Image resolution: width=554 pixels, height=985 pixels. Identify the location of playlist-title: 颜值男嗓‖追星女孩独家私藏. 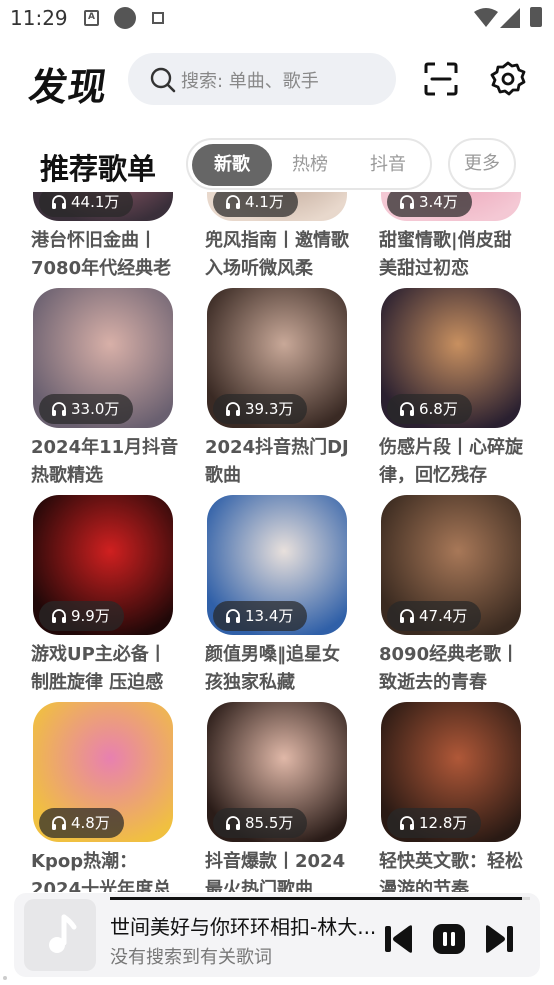
(272, 668).